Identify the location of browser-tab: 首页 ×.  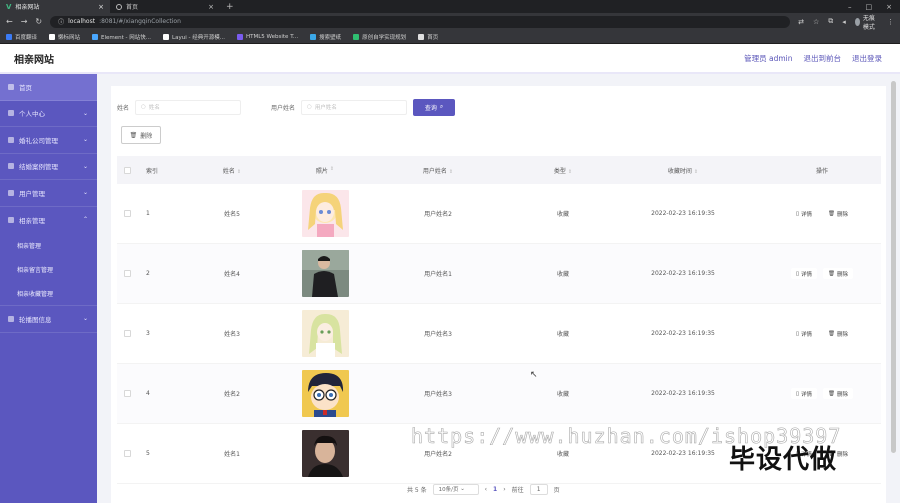
(165, 6).